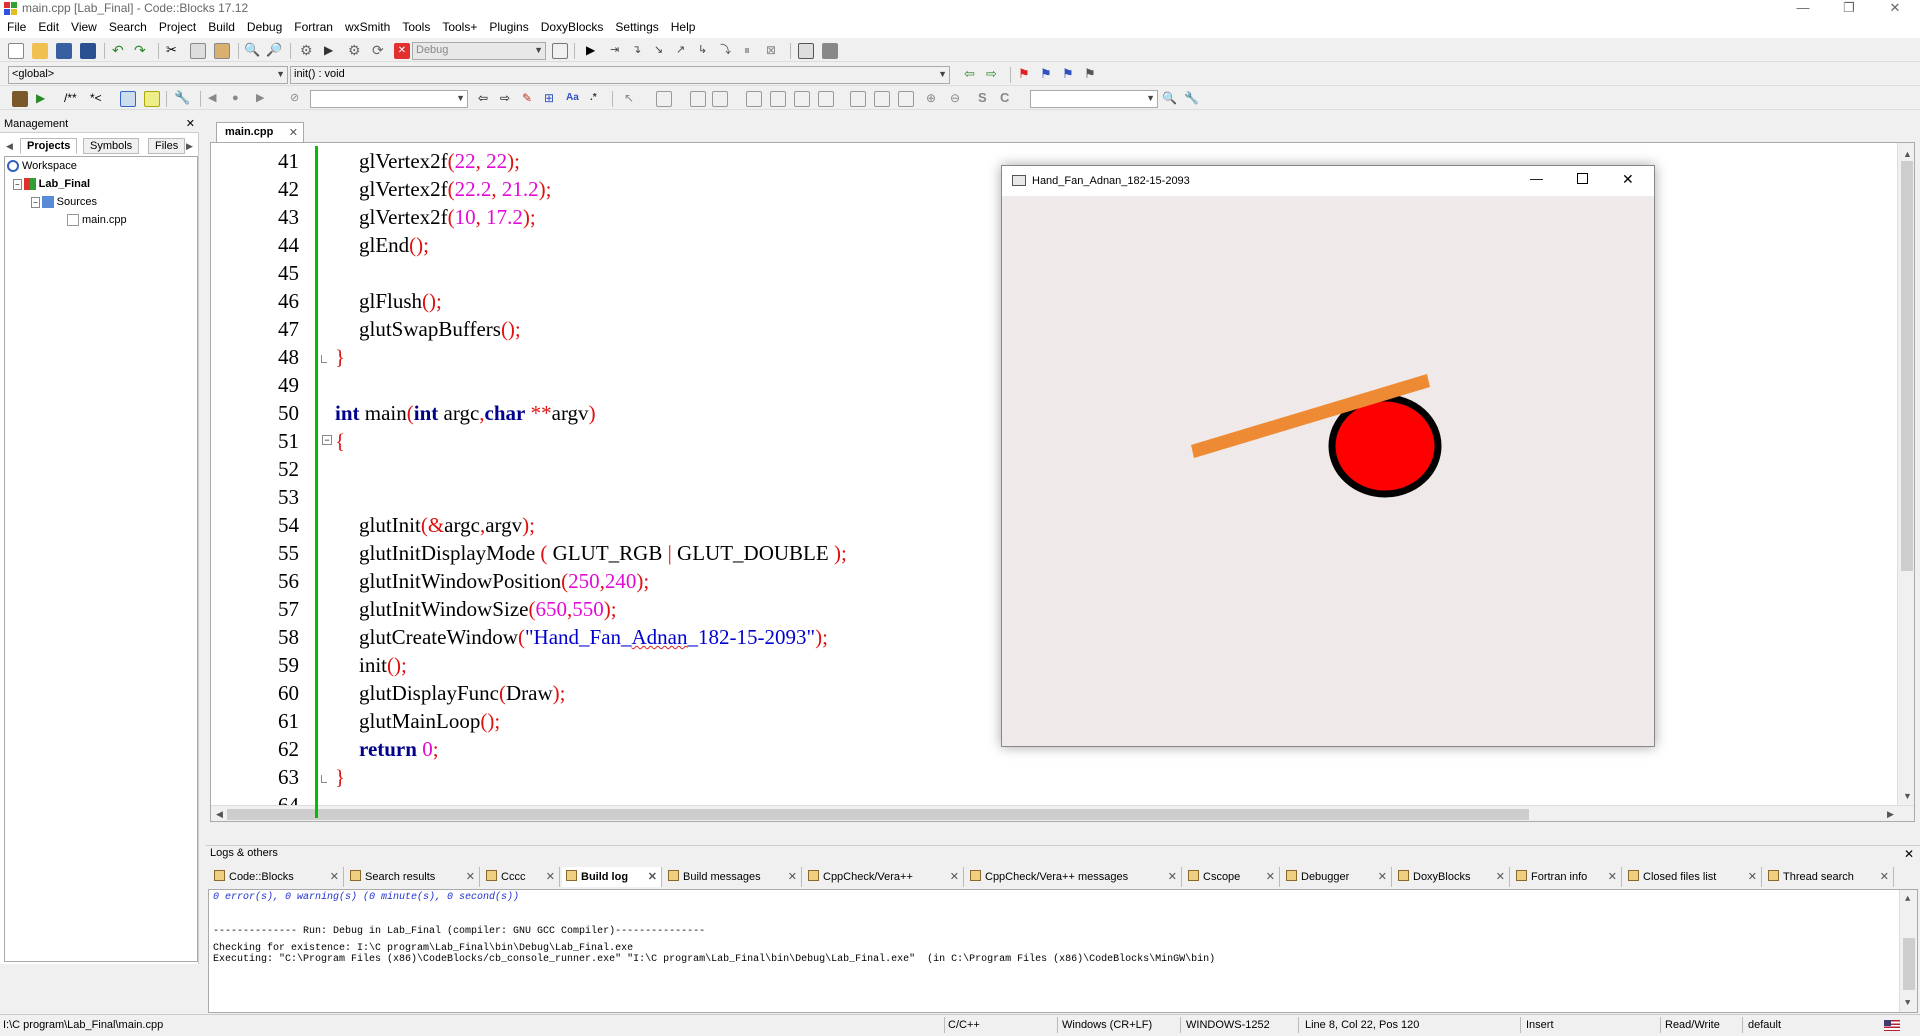  What do you see at coordinates (830, 51) in the screenshot?
I see `debug-info-icon` at bounding box center [830, 51].